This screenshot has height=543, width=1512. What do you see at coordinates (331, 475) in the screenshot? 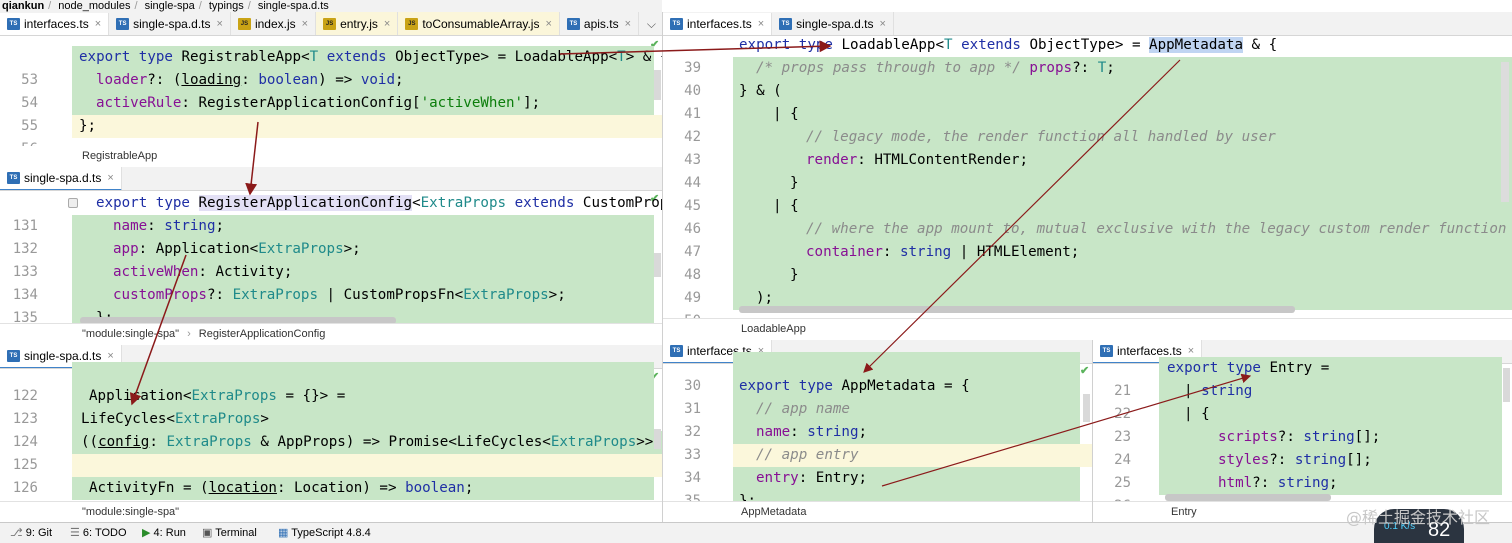
I see `code-line: 126` at bounding box center [331, 475].